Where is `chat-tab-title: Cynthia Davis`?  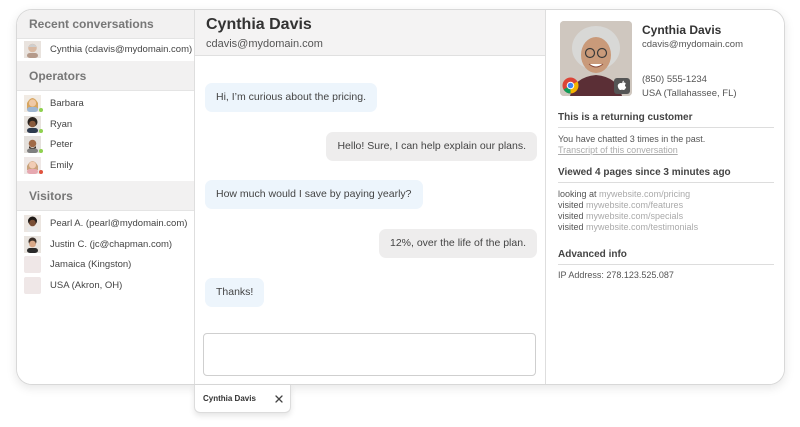
chat-tab-title: Cynthia Davis is located at coordinates (229, 398).